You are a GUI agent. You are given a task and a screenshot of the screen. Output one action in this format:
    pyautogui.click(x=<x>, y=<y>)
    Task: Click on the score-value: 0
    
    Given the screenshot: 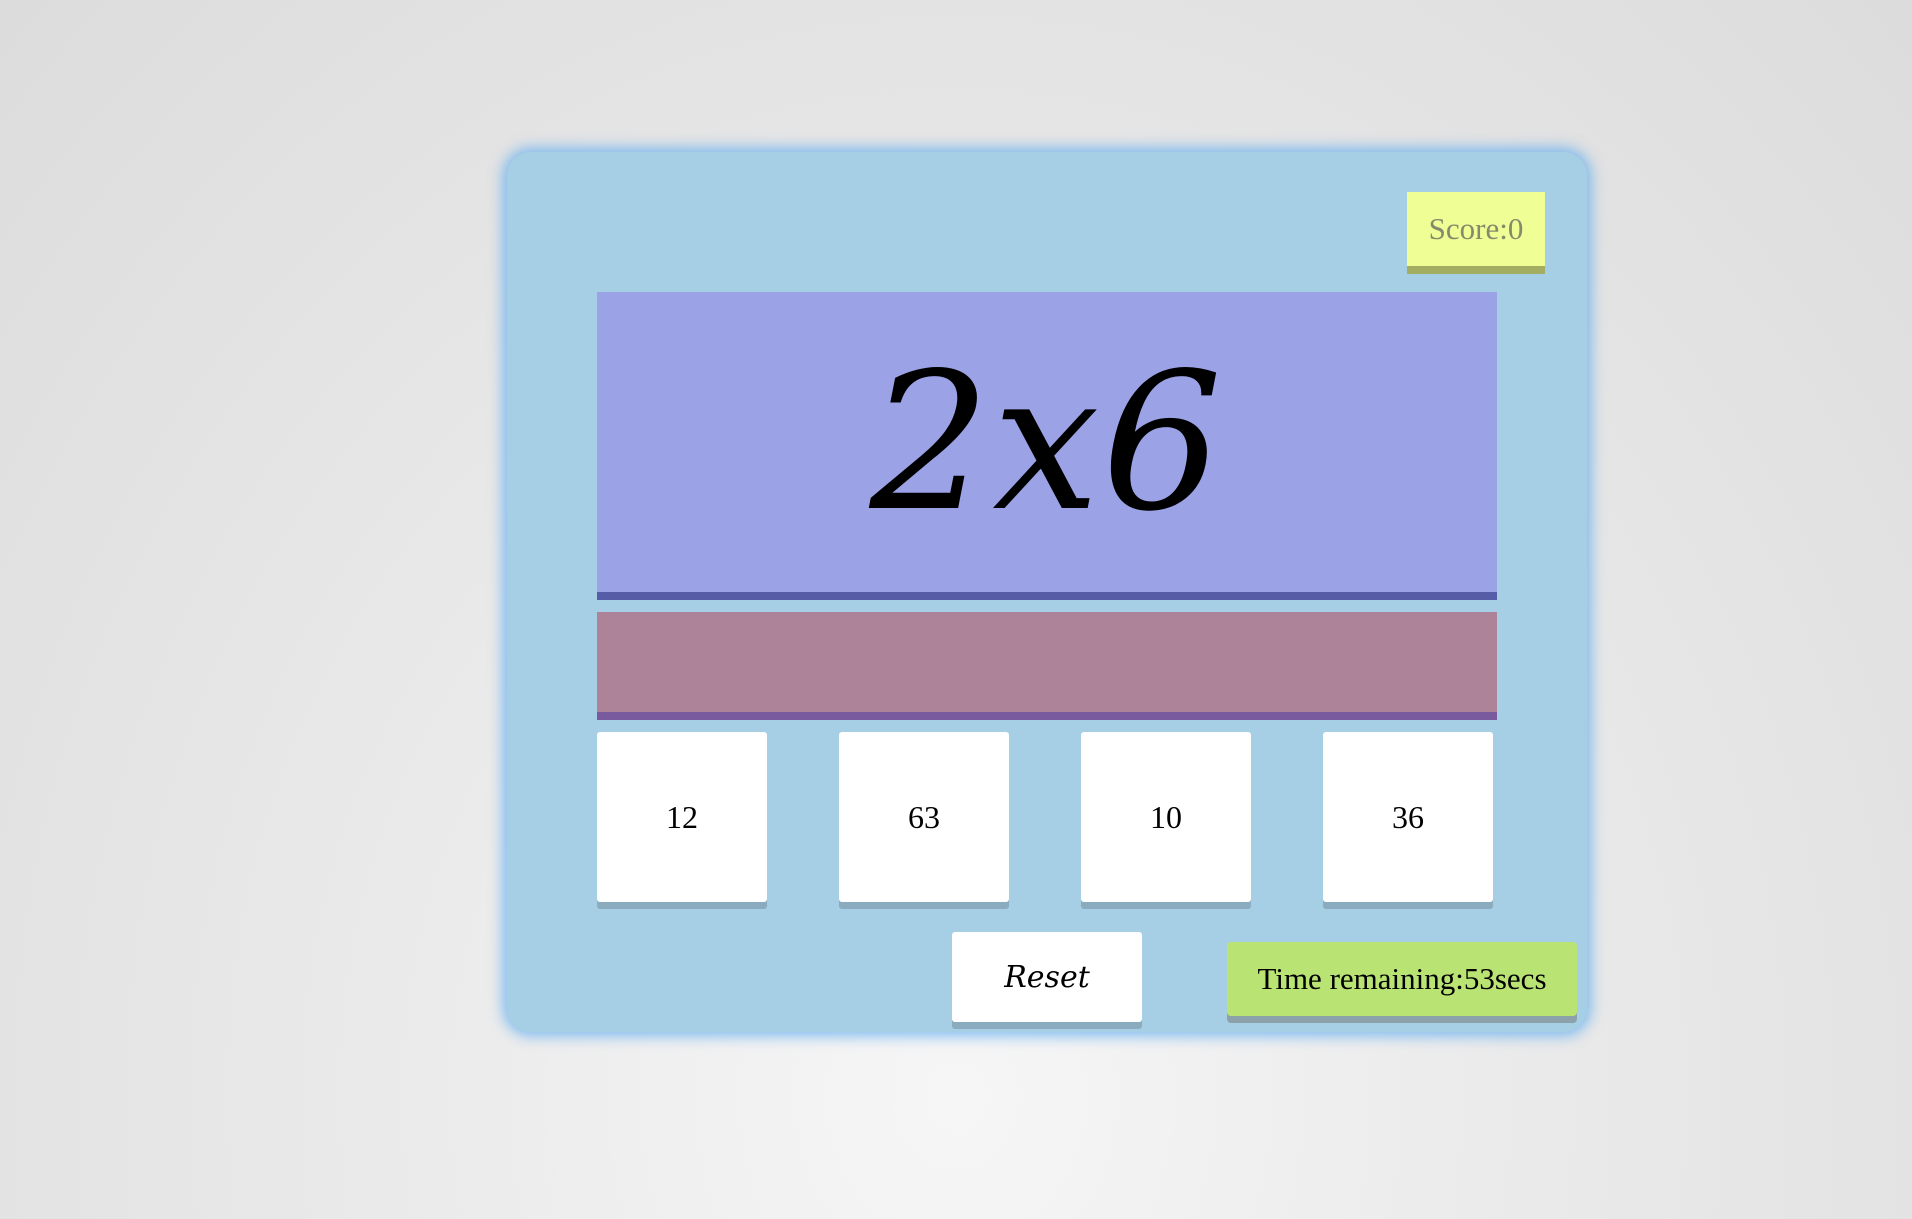 What is the action you would take?
    pyautogui.click(x=1515, y=228)
    